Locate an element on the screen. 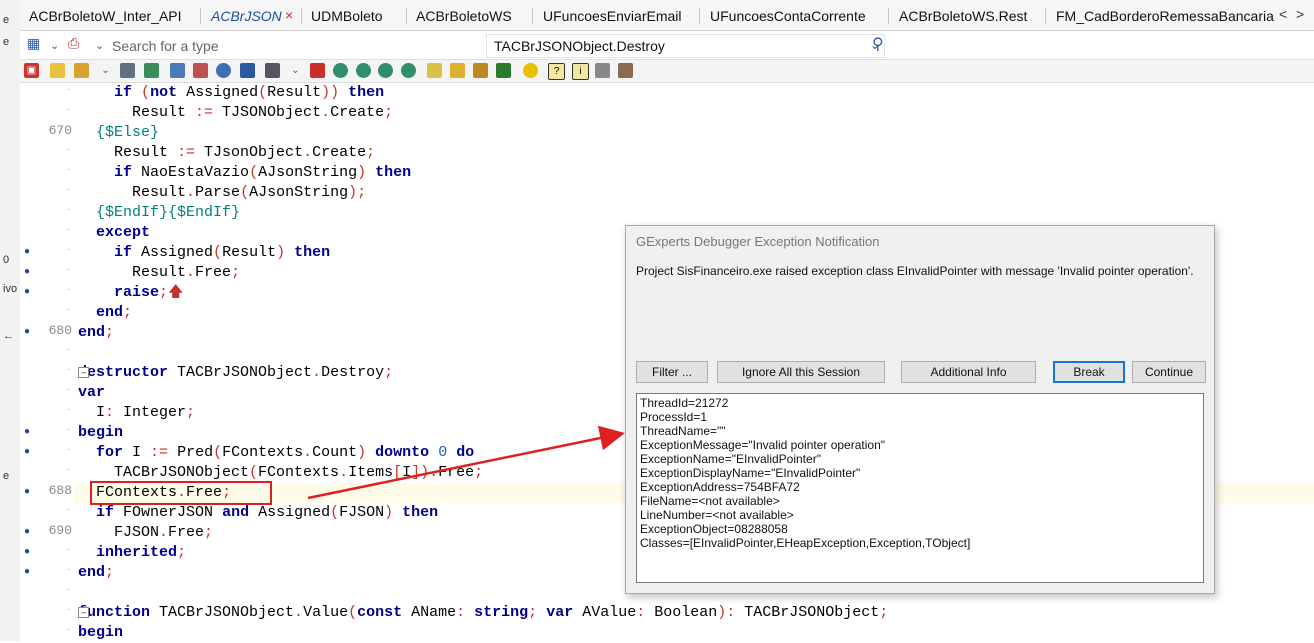  additional-info-button: Additional Info is located at coordinates (968, 372).